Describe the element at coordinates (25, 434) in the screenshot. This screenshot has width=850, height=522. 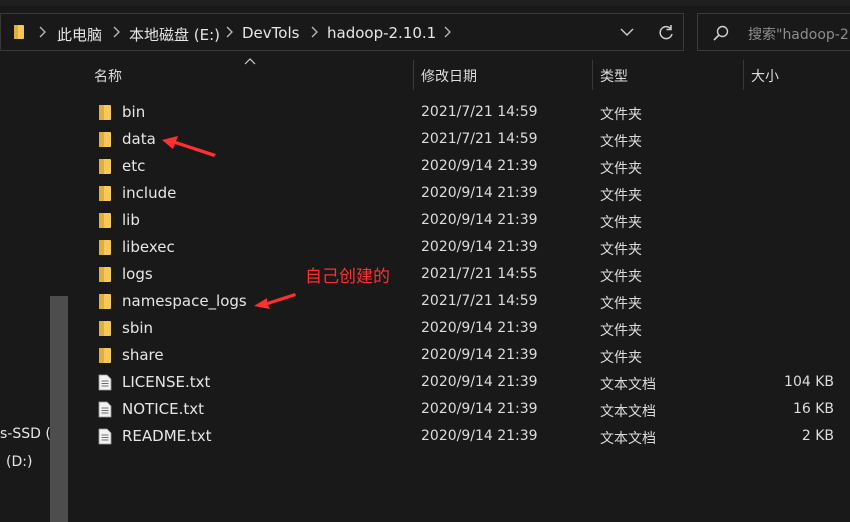
I see `nav-item-ssd: s-SSD (` at that location.